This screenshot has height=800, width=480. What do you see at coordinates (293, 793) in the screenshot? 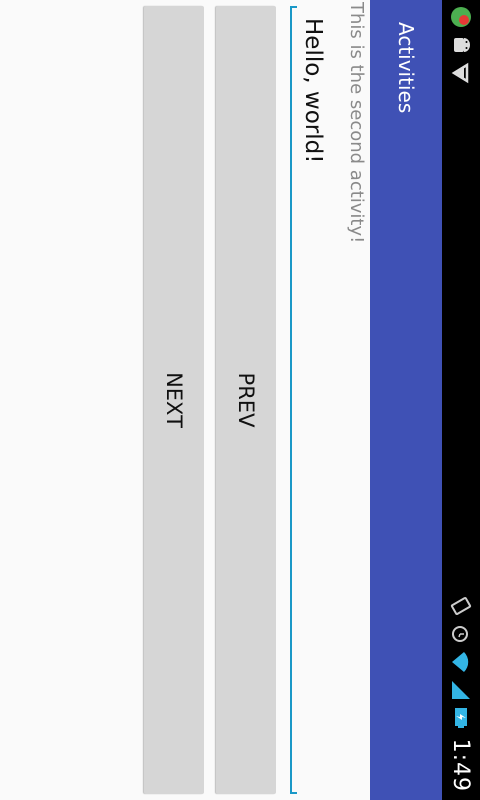
I see `edit-text-right-tick` at bounding box center [293, 793].